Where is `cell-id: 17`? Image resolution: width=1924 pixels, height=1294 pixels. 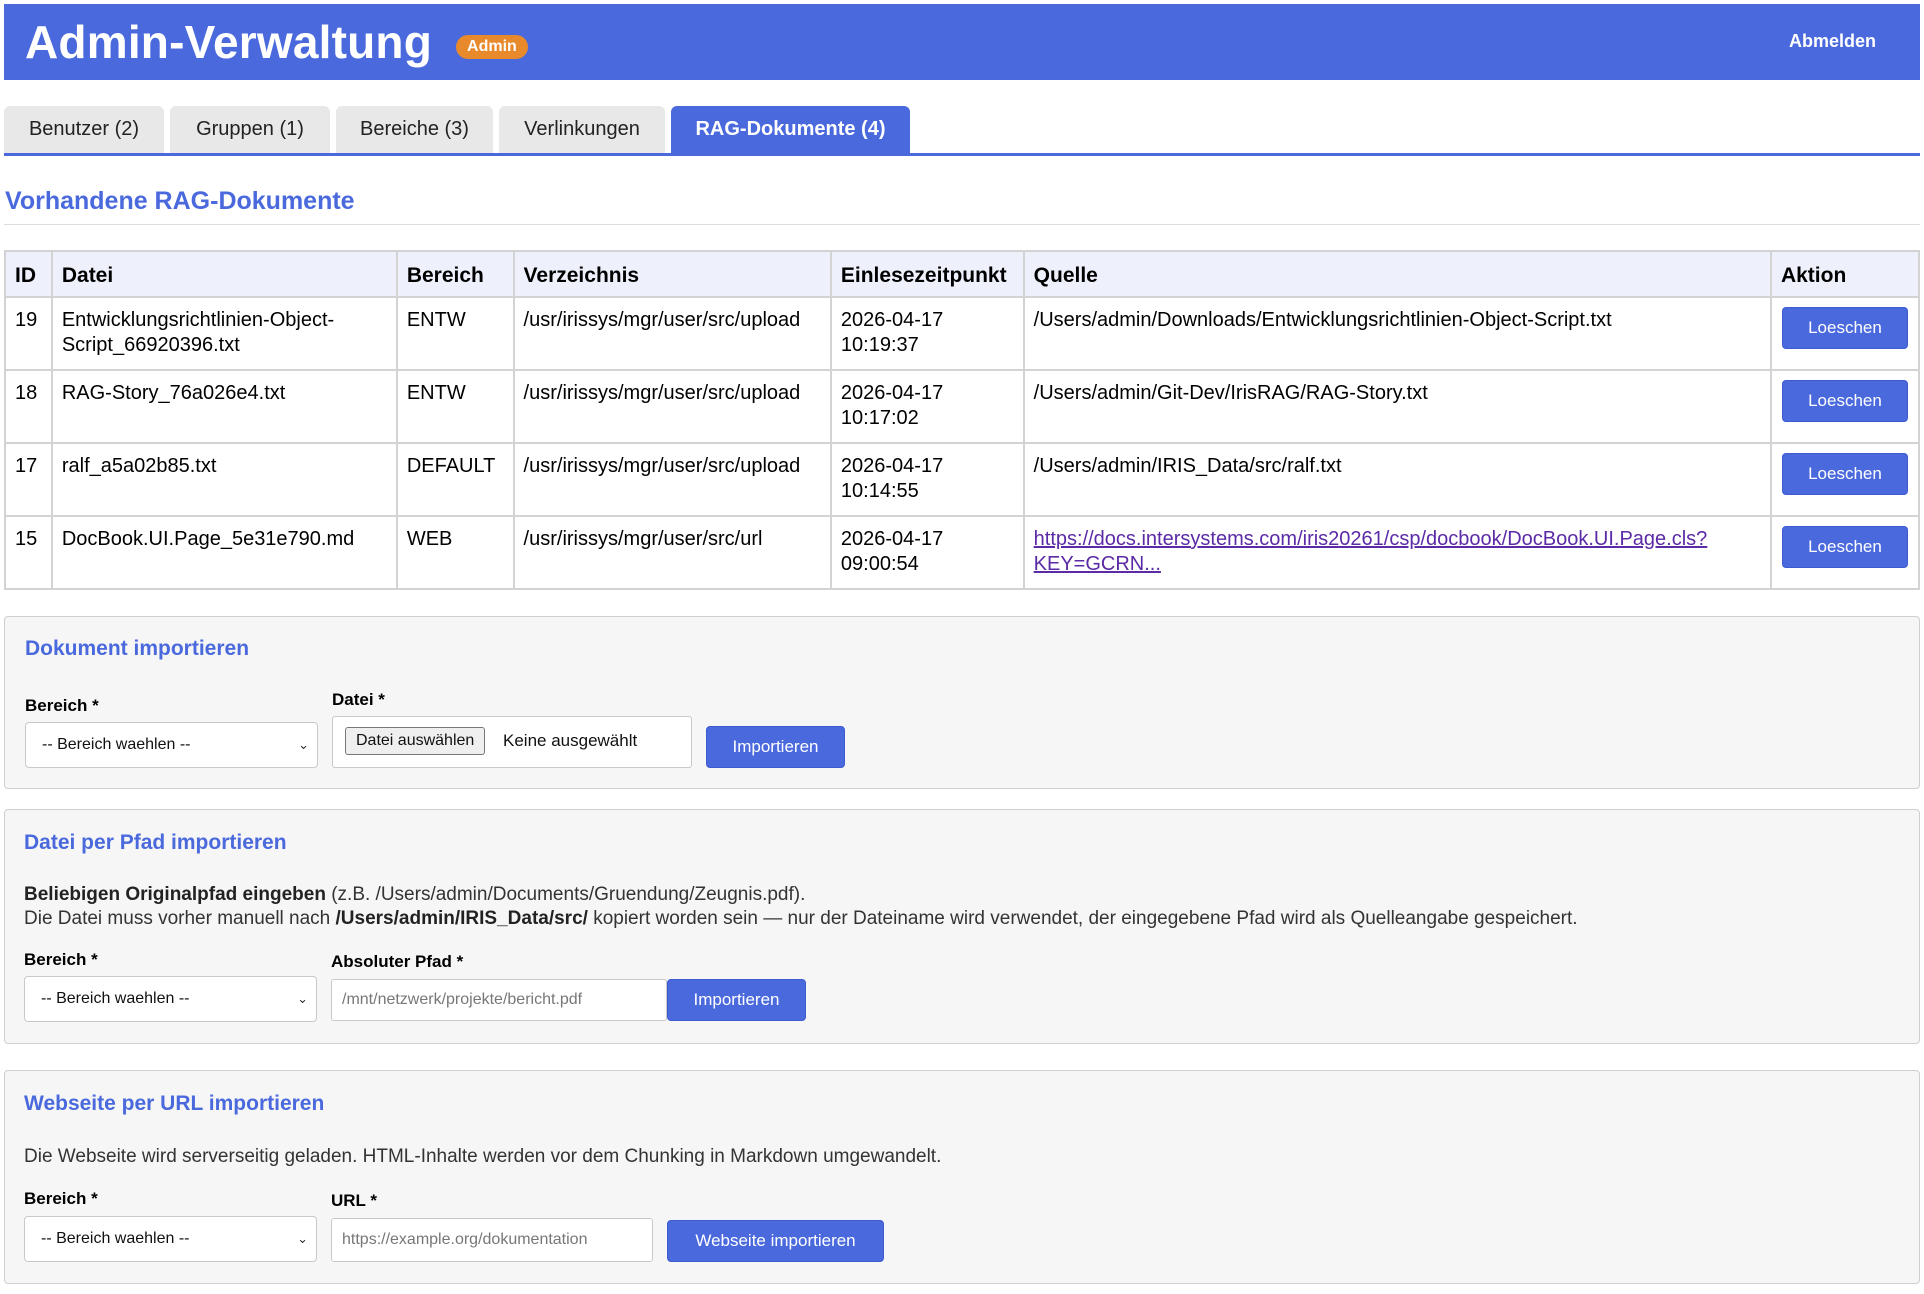
cell-id: 17 is located at coordinates (28, 479).